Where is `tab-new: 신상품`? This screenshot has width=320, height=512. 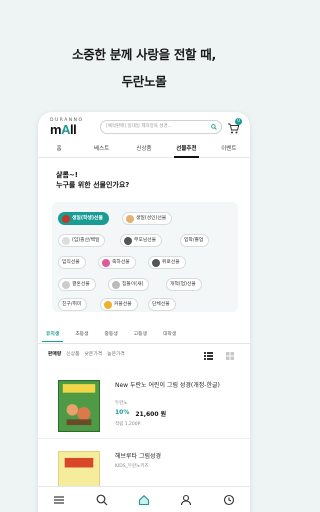 tab-new: 신상품 is located at coordinates (144, 149).